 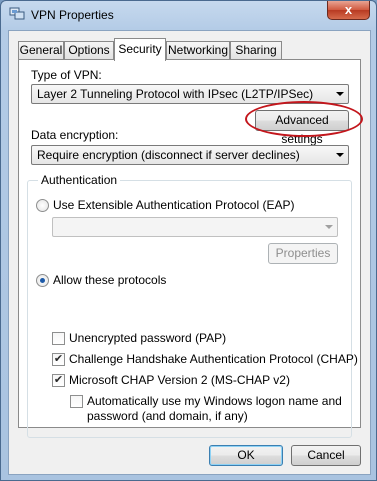 What do you see at coordinates (17, 13) in the screenshot?
I see `network-connection-icon` at bounding box center [17, 13].